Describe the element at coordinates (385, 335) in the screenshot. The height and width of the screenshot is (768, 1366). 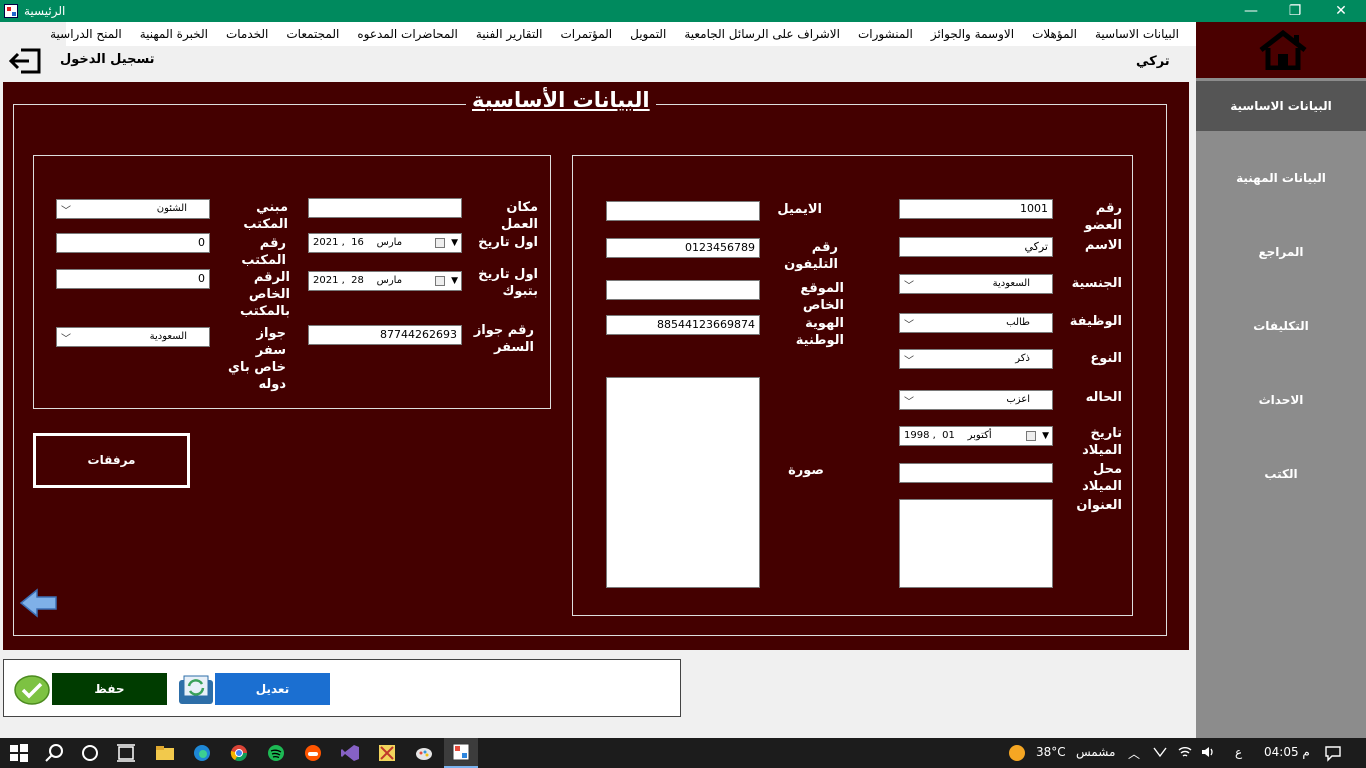
I see `passport-no-field: 87744262693` at that location.